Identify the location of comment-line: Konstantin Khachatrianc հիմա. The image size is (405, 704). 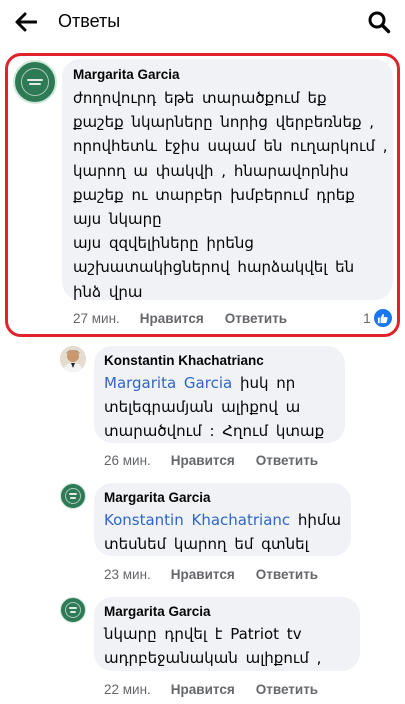
(223, 520).